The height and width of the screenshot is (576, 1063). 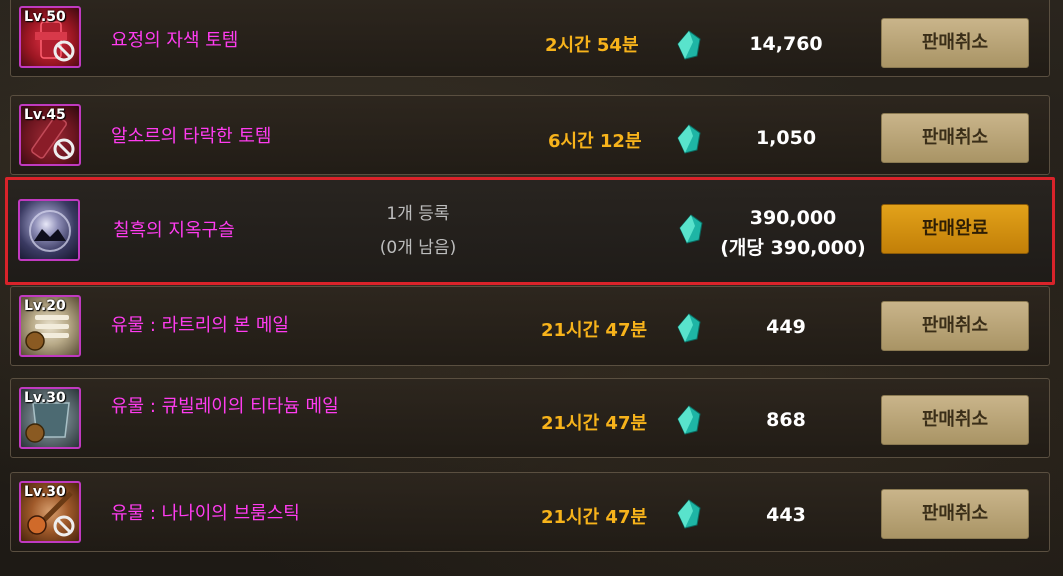 I want to click on price: 449, so click(x=786, y=327).